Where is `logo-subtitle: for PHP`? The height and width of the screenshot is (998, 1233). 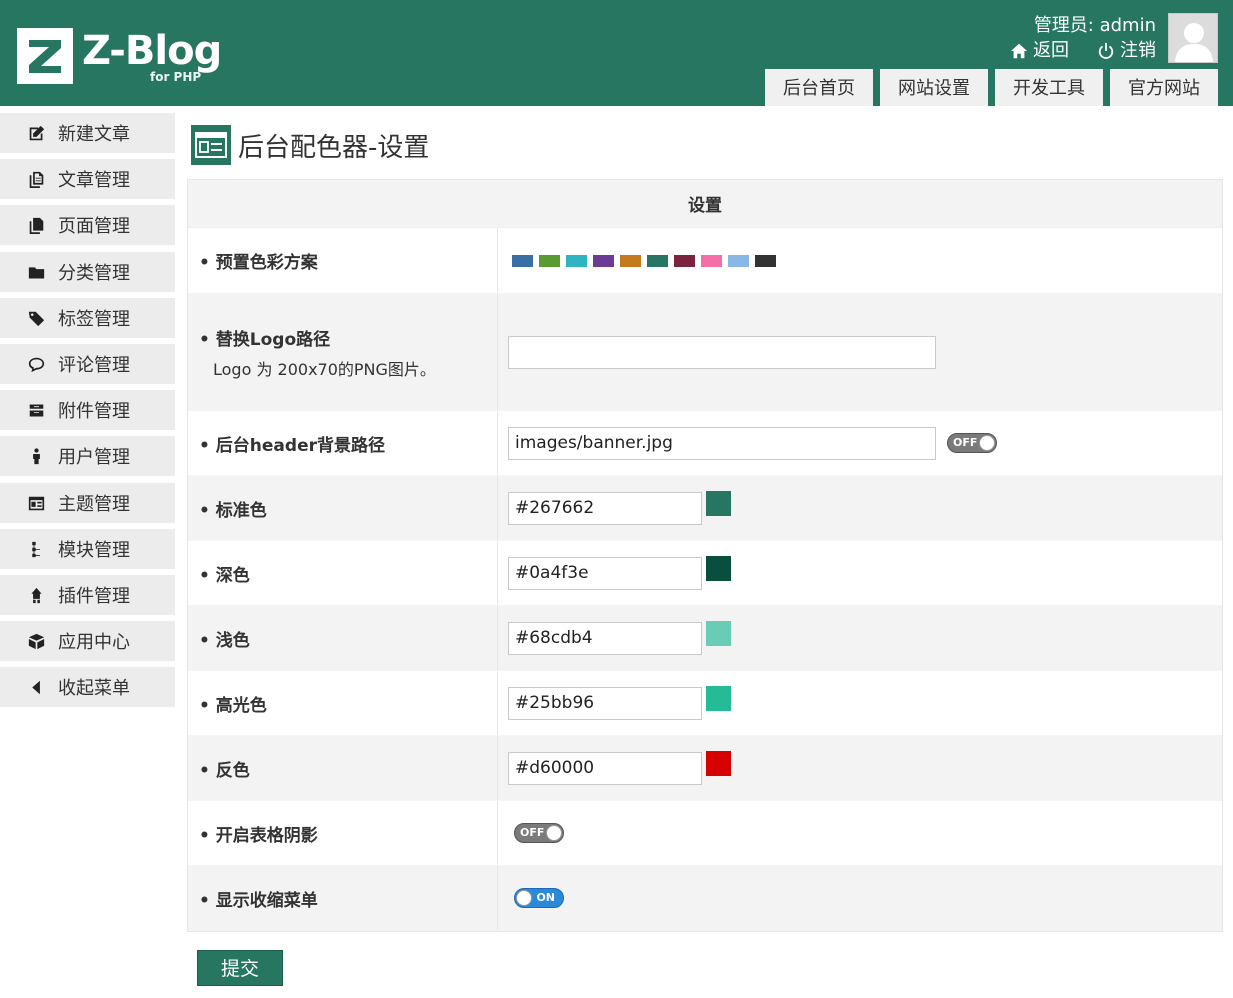 logo-subtitle: for PHP is located at coordinates (176, 77).